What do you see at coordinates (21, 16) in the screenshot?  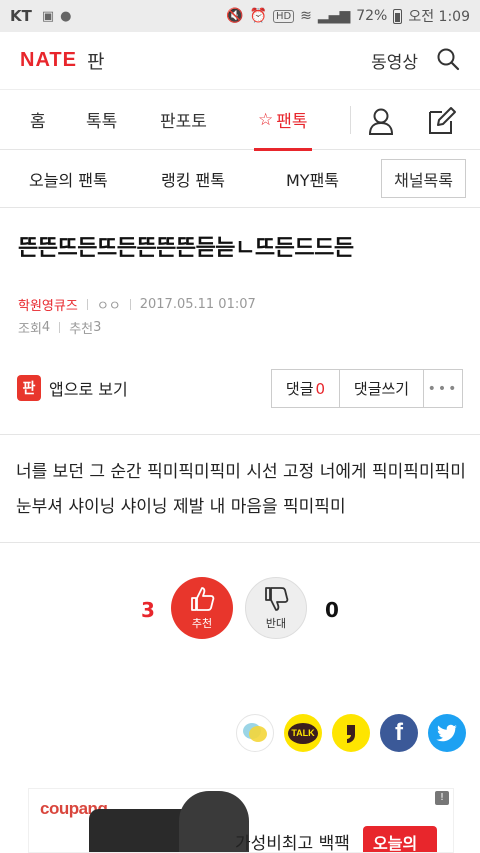 I see `carrier-label: KT` at bounding box center [21, 16].